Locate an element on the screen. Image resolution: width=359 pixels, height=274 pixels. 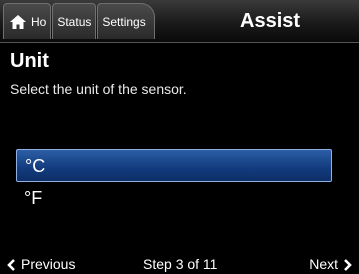
tab-status: Status is located at coordinates (74, 21).